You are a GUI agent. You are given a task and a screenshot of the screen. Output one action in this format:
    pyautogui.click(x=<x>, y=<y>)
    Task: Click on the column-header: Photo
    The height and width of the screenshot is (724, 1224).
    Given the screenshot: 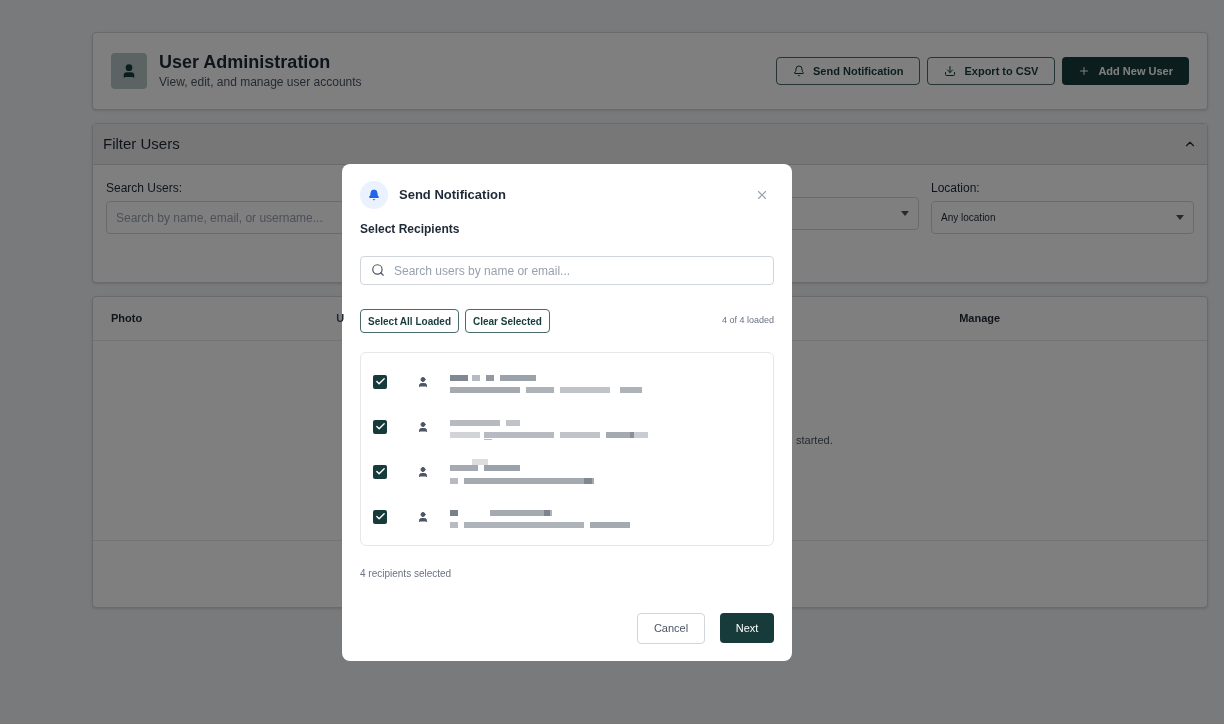 What is the action you would take?
    pyautogui.click(x=127, y=319)
    